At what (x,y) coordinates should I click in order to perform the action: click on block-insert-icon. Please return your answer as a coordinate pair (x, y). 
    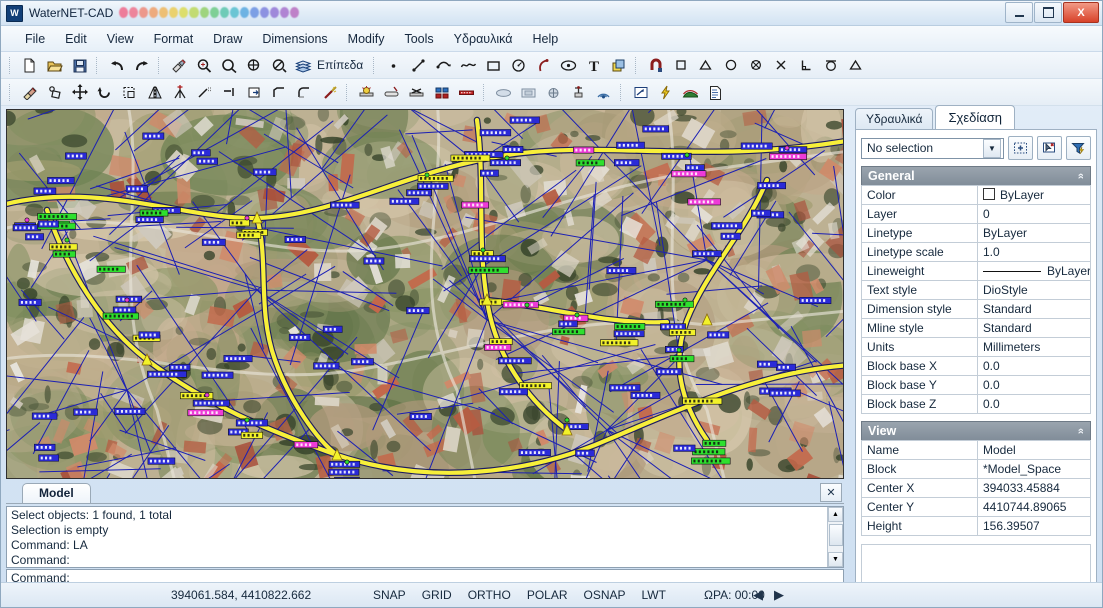
    Looking at the image, I should click on (618, 65).